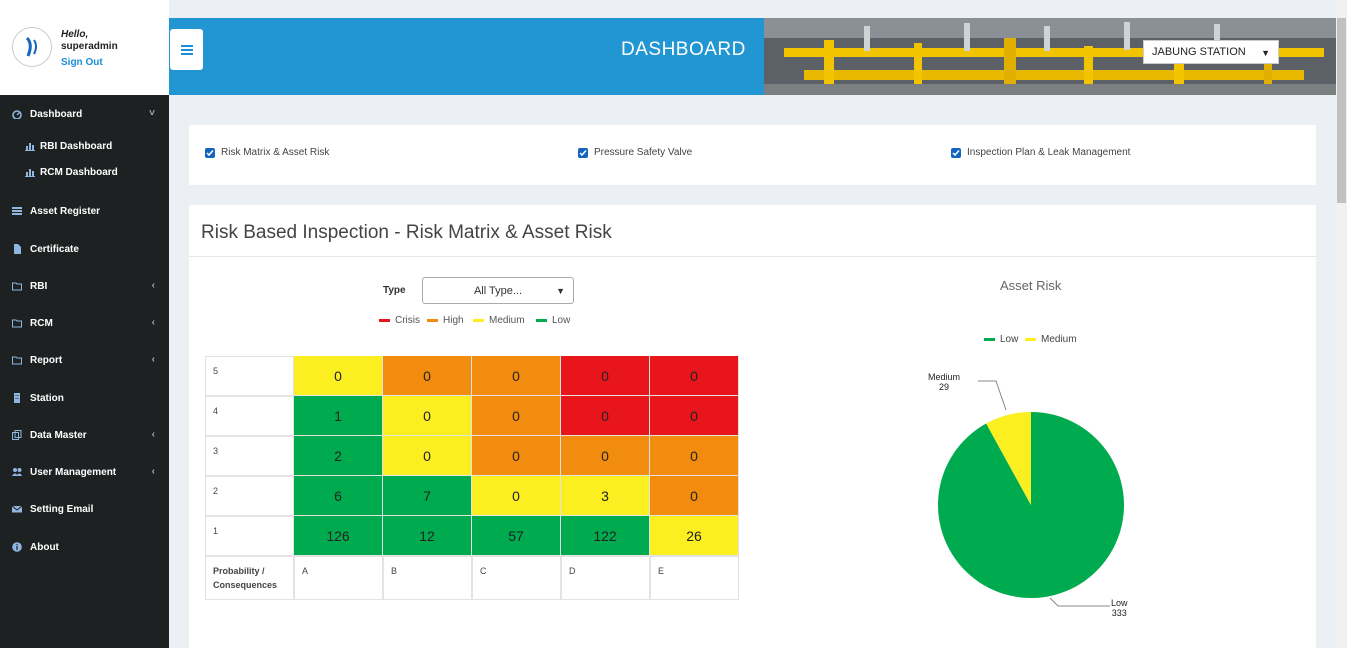 The image size is (1347, 648). What do you see at coordinates (1031, 493) in the screenshot?
I see `asset-risk-pie-chart` at bounding box center [1031, 493].